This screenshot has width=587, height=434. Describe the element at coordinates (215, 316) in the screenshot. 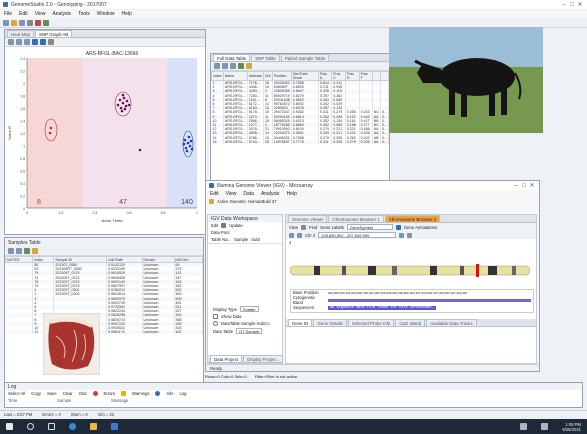

I see `show-data-checkbox` at that location.